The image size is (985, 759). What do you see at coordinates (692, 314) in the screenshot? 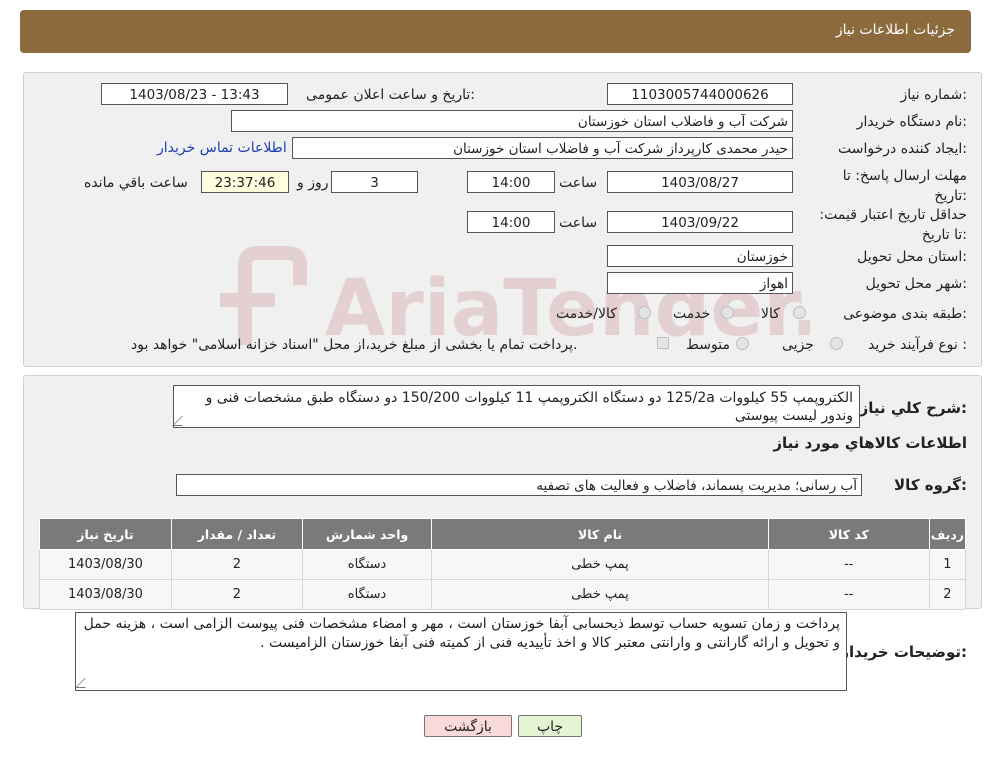
I see `category-service-label: خدمت` at bounding box center [692, 314].